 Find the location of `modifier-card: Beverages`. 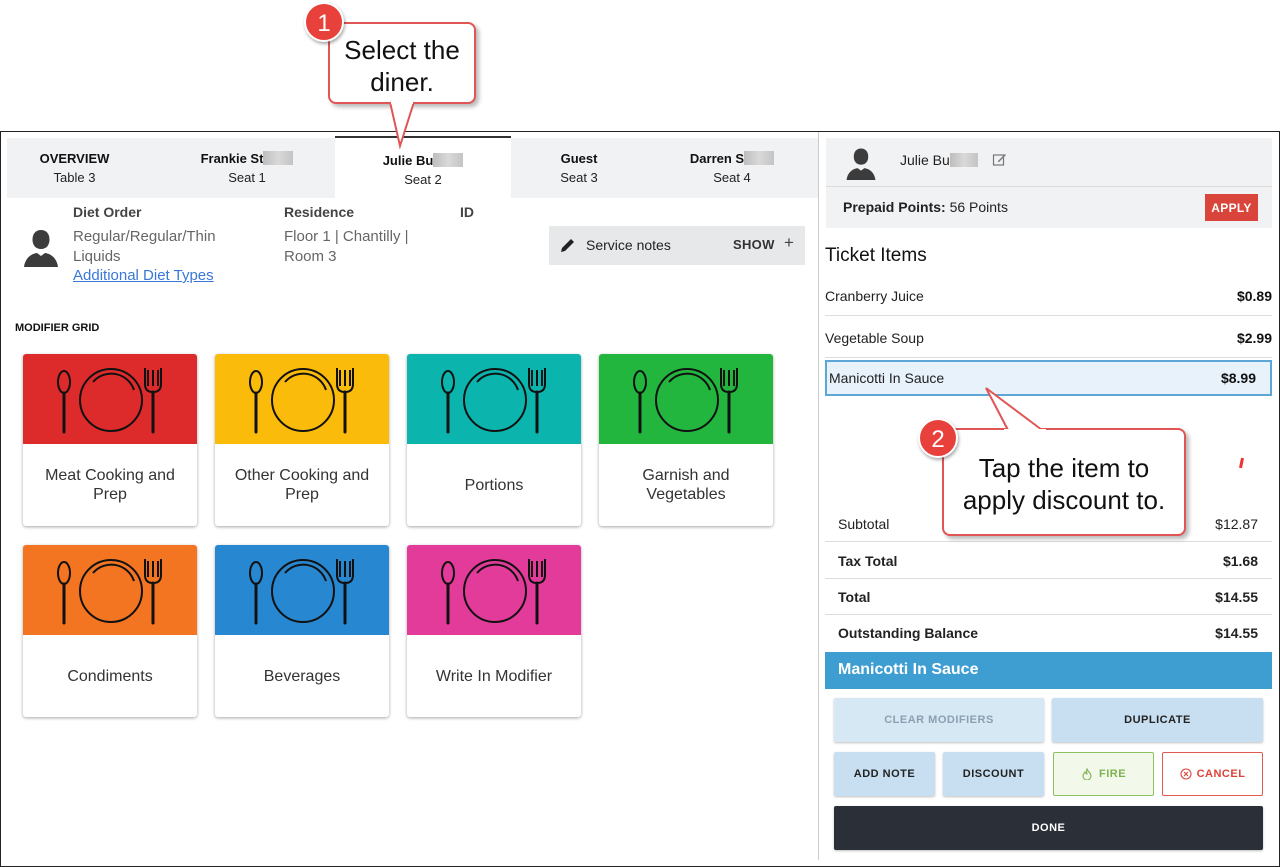

modifier-card: Beverages is located at coordinates (302, 631).